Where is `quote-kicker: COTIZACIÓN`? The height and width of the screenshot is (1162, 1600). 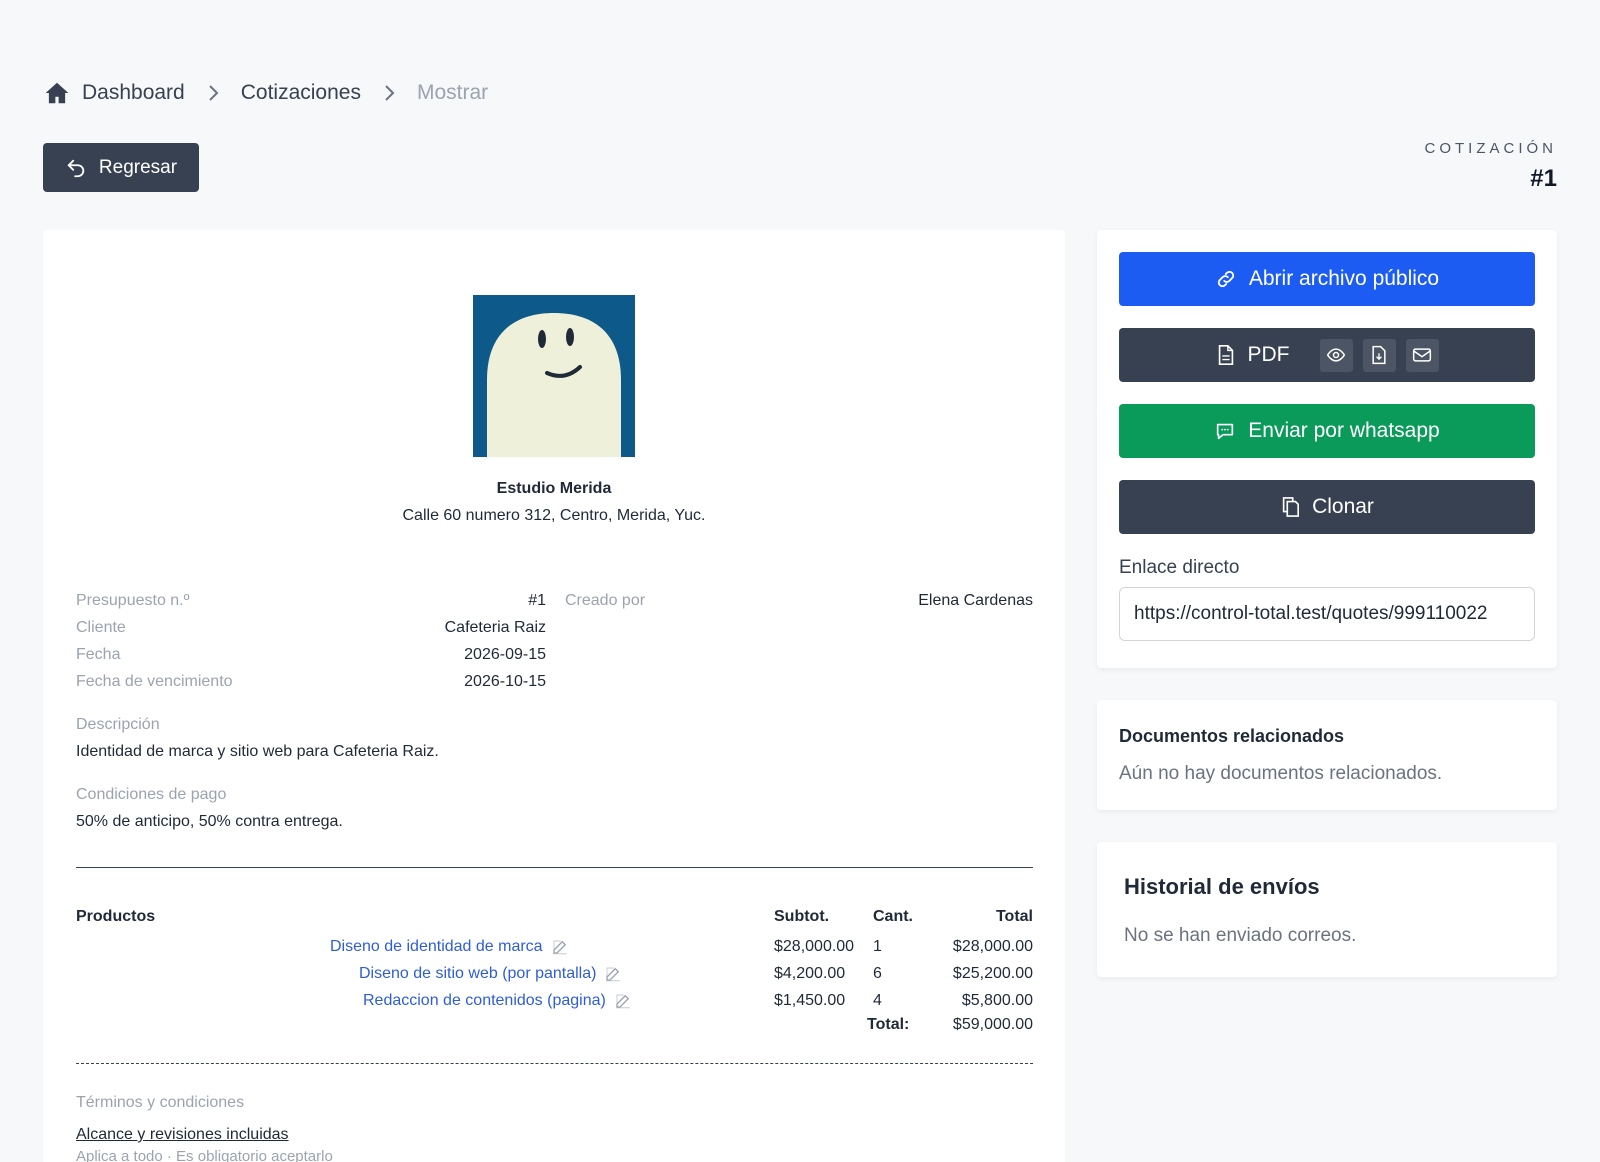 quote-kicker: COTIZACIÓN is located at coordinates (1490, 148).